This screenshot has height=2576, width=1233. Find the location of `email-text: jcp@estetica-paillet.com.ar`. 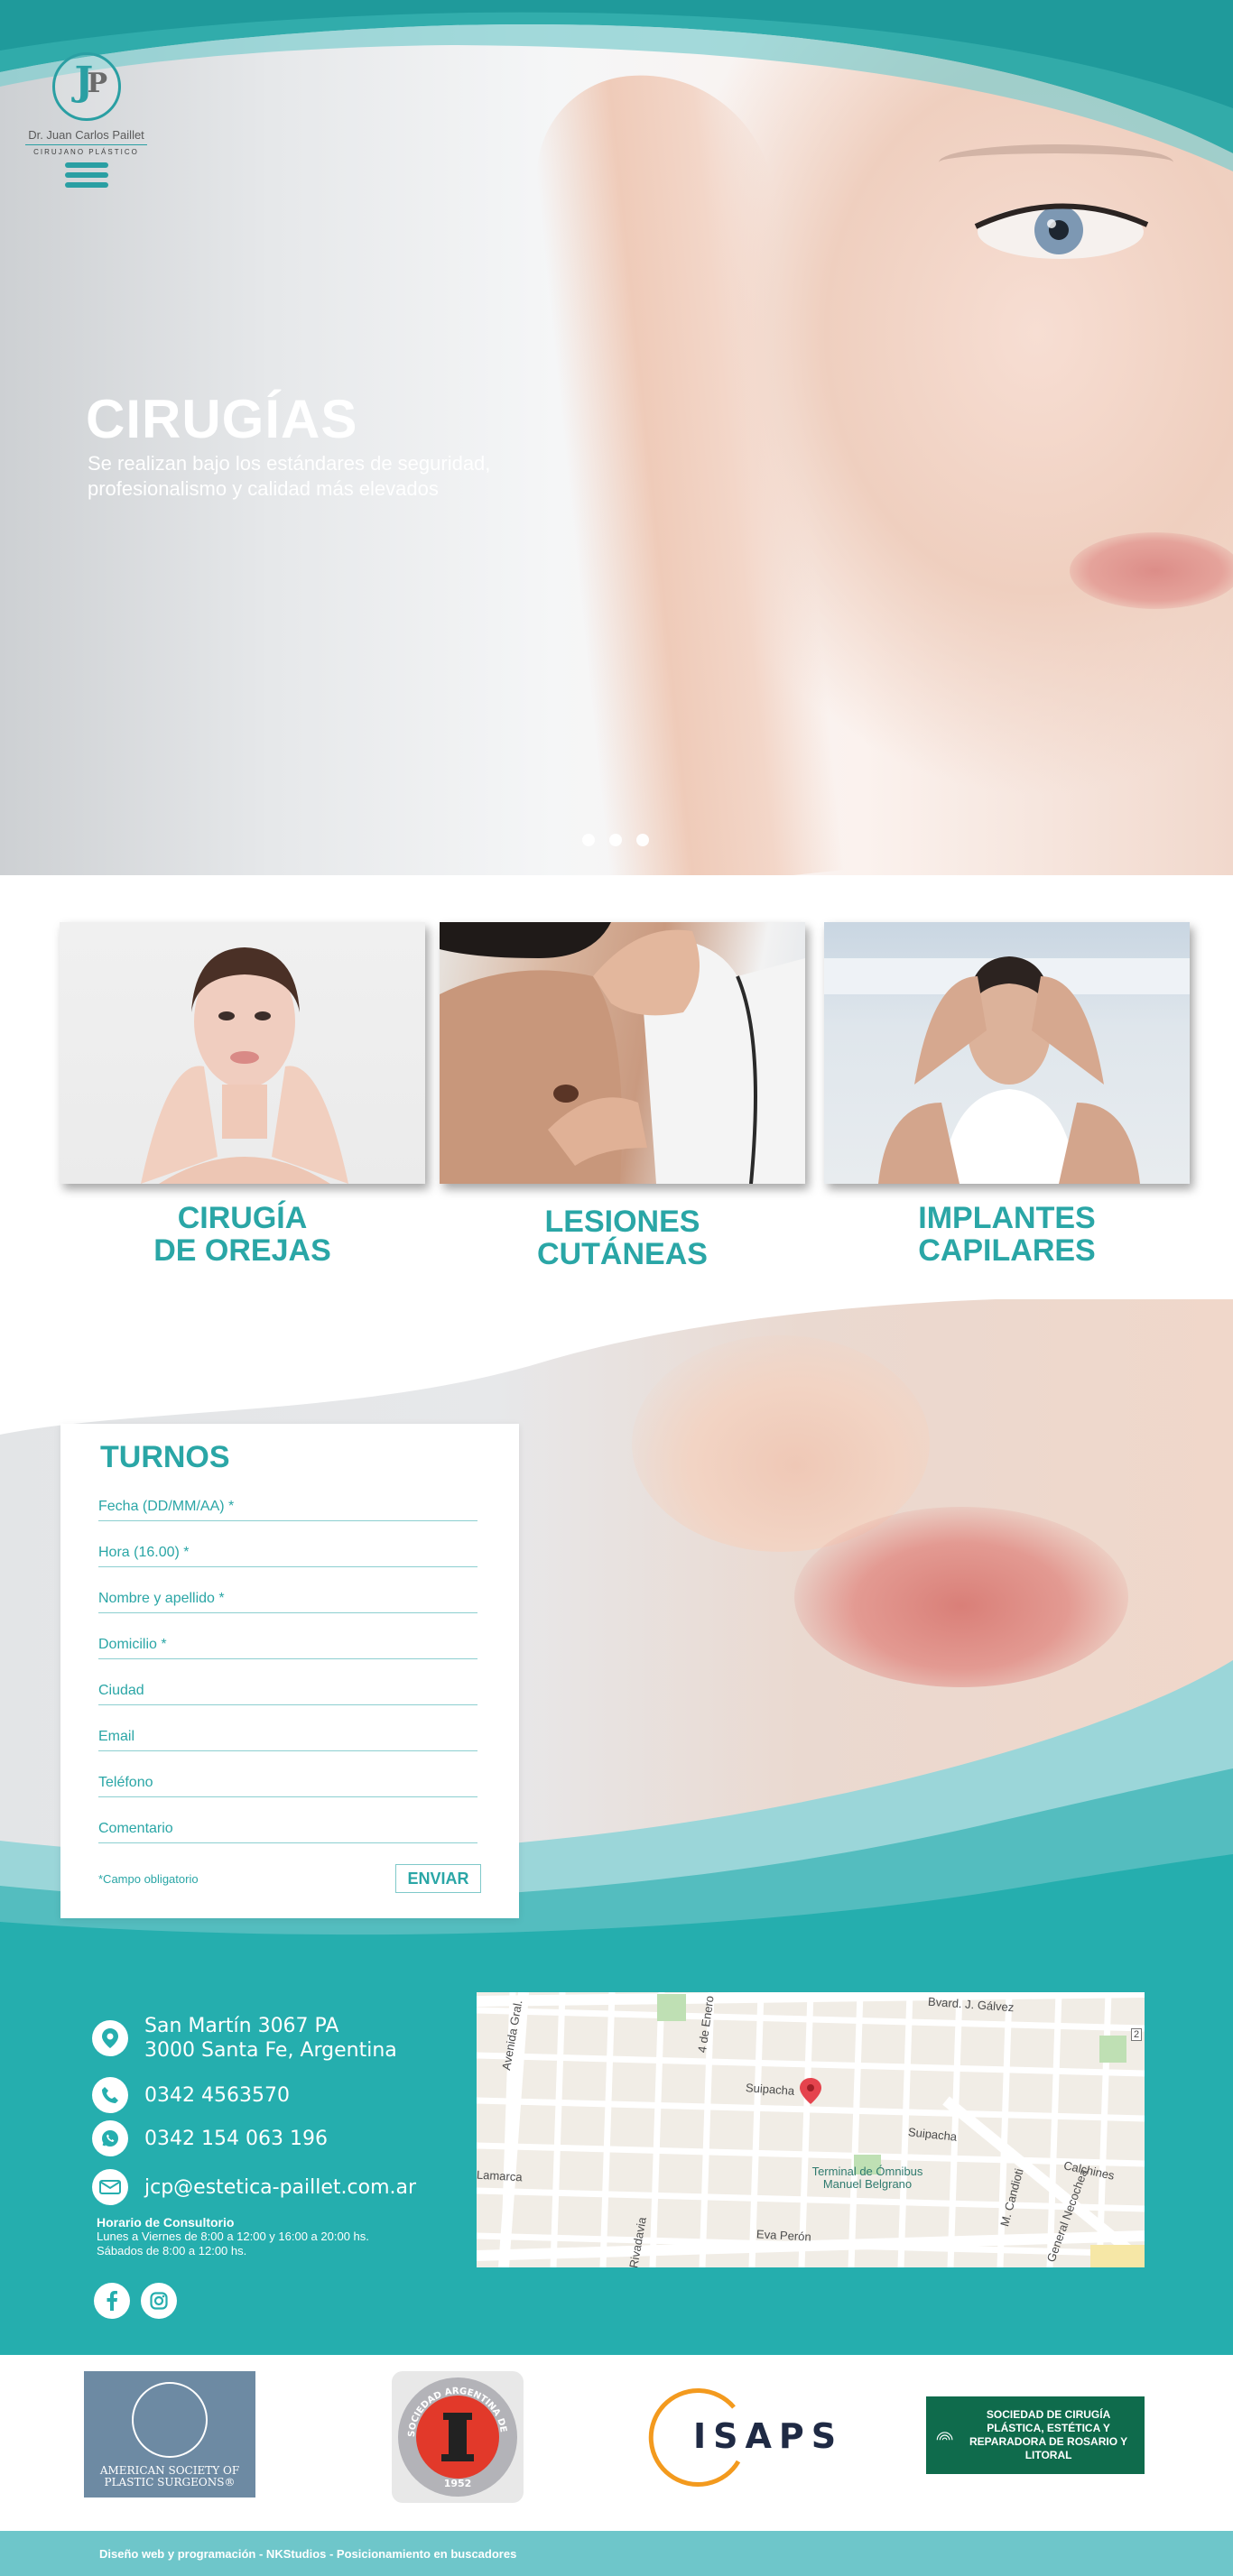

email-text: jcp@estetica-paillet.com.ar is located at coordinates (280, 2187).